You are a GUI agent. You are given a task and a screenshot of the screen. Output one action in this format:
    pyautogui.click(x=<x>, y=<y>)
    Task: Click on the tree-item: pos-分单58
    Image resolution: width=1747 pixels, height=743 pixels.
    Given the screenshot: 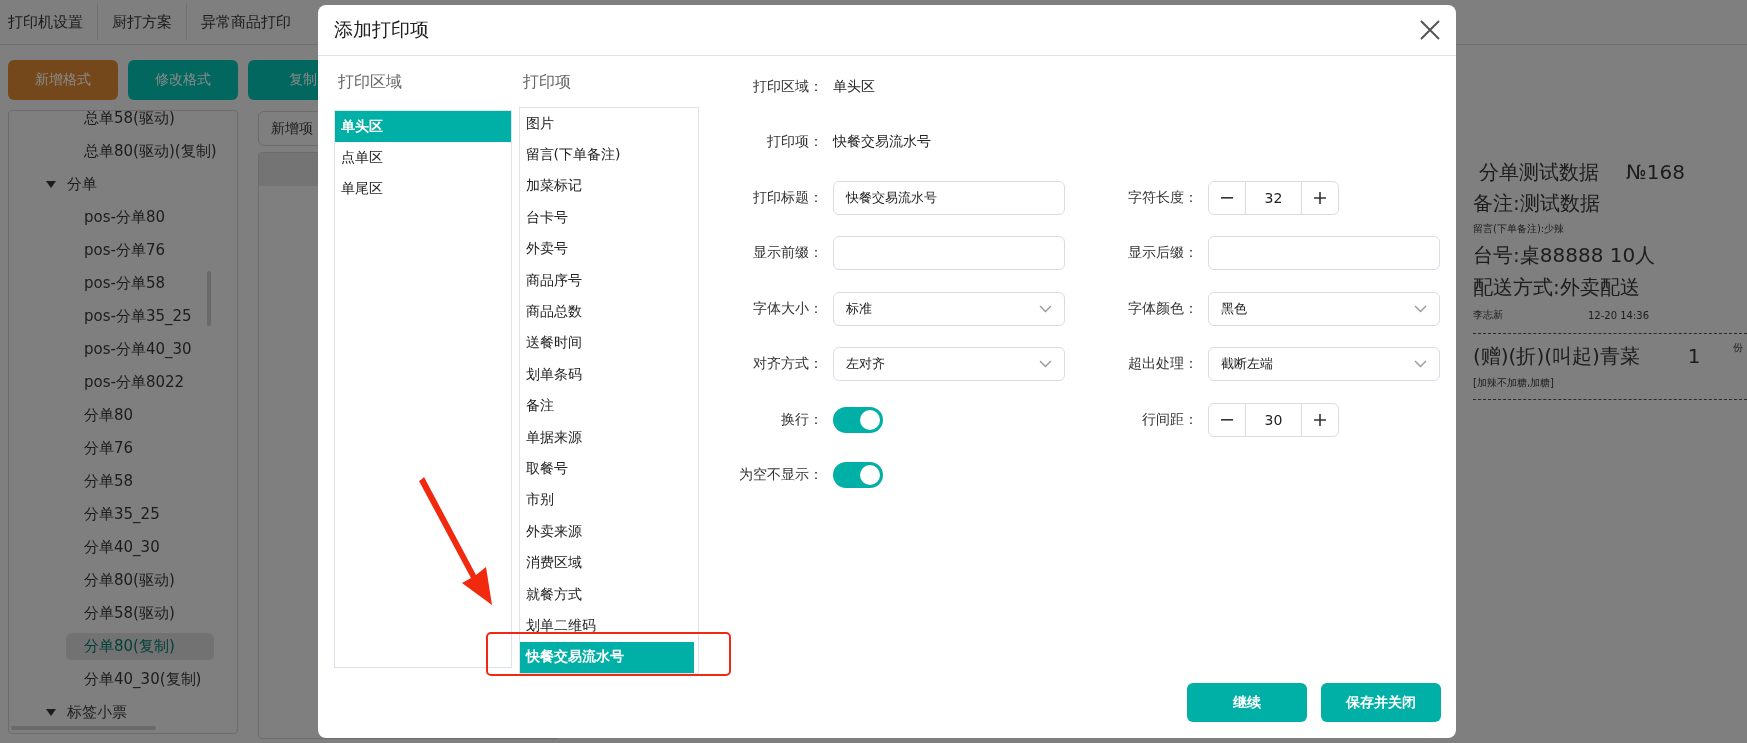 What is the action you would take?
    pyautogui.click(x=124, y=283)
    